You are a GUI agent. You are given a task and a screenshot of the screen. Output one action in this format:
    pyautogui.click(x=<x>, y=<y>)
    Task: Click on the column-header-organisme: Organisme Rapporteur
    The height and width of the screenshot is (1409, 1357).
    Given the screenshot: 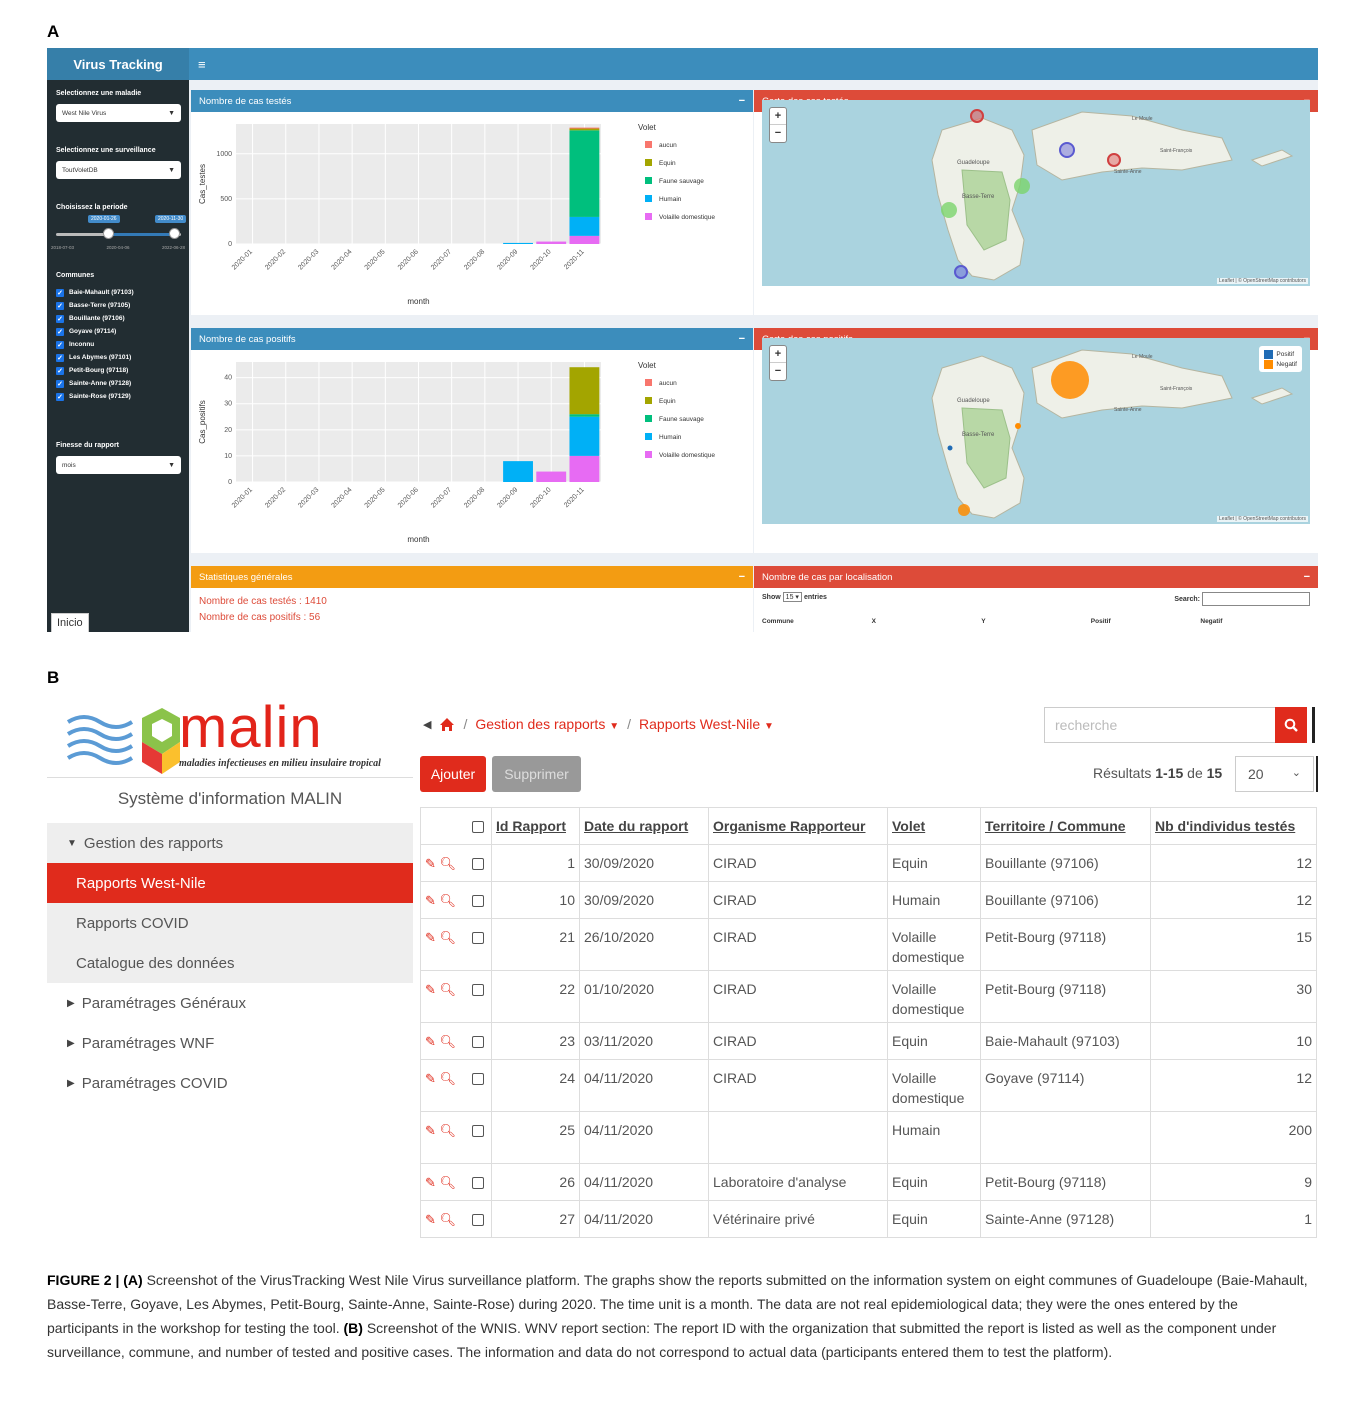 What is the action you would take?
    pyautogui.click(x=798, y=826)
    